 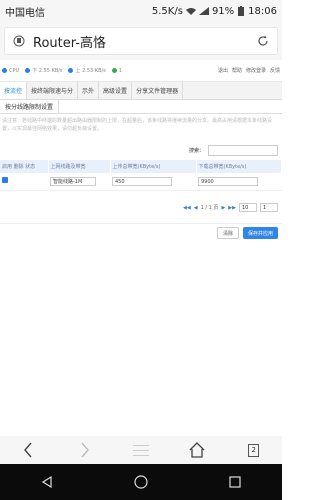 I want to click on status-right: 5.5K/s 91% 18:06, so click(x=214, y=11).